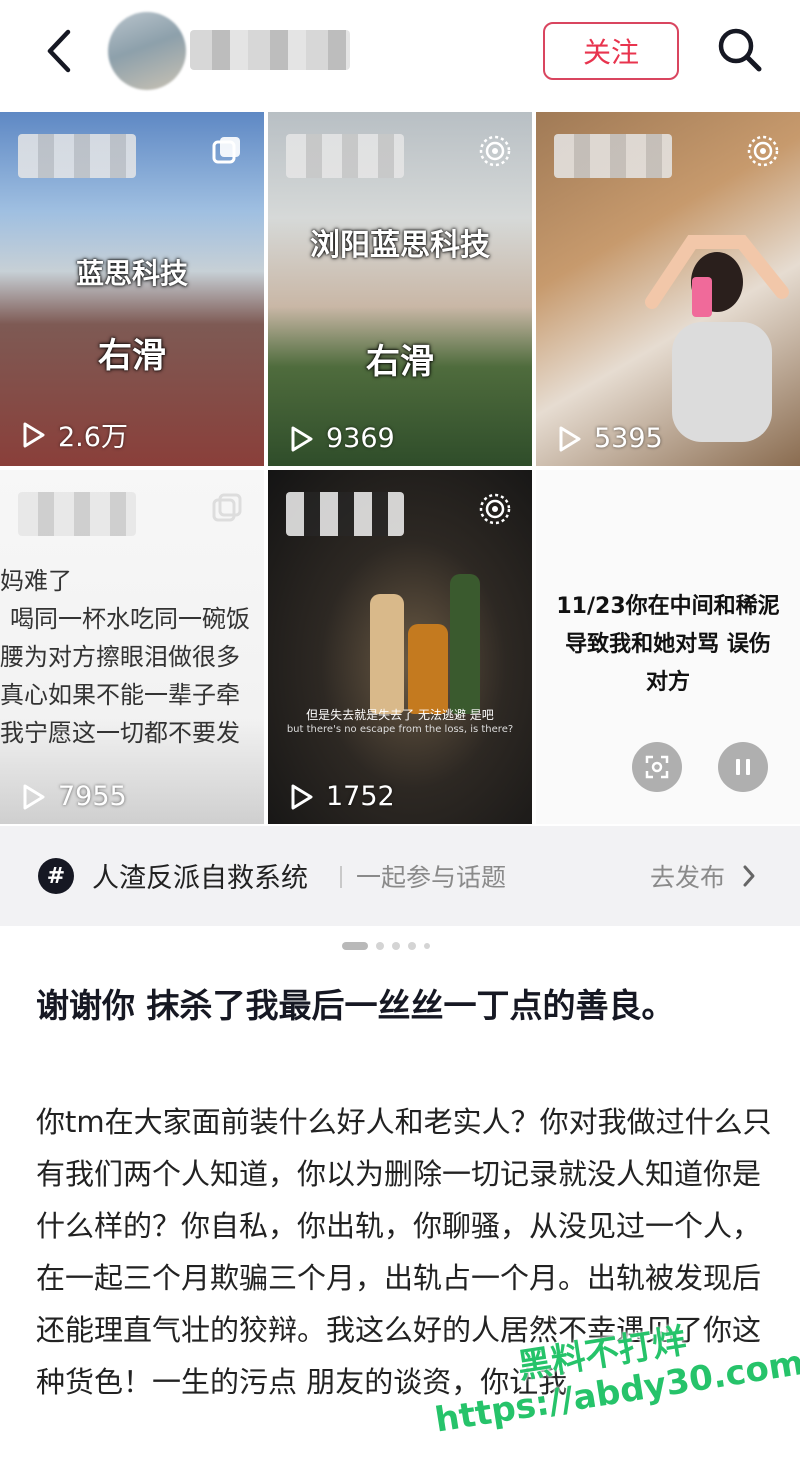 Image resolution: width=800 pixels, height=1476 pixels. I want to click on follow-button: 关注, so click(611, 51).